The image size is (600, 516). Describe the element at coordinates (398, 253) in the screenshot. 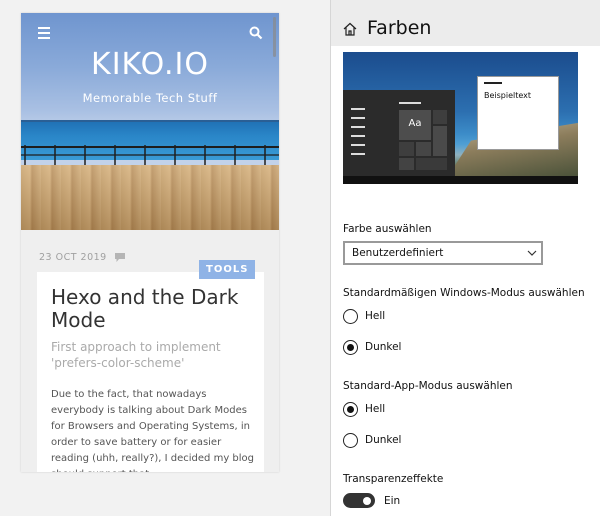

I see `color-dropdown-value: Benutzerdefiniert` at that location.